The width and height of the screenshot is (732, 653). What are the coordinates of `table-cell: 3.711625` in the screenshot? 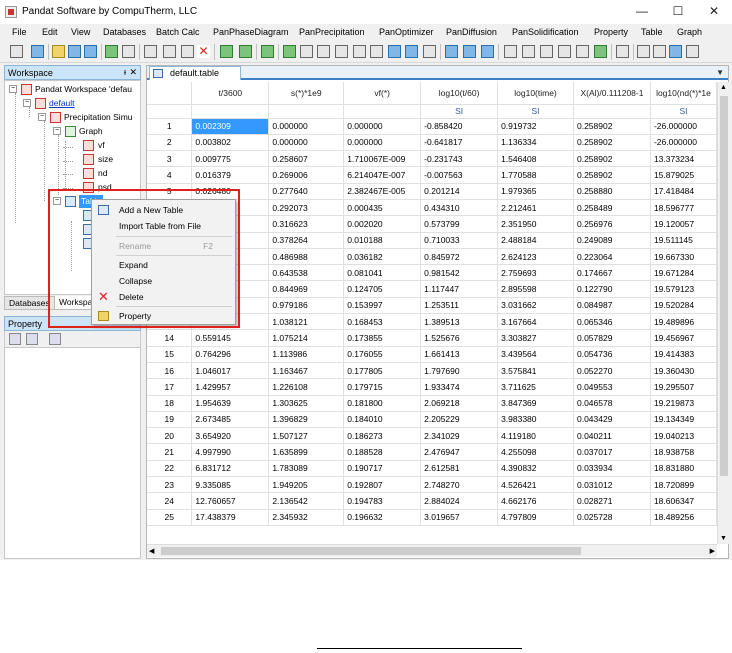 It's located at (535, 387).